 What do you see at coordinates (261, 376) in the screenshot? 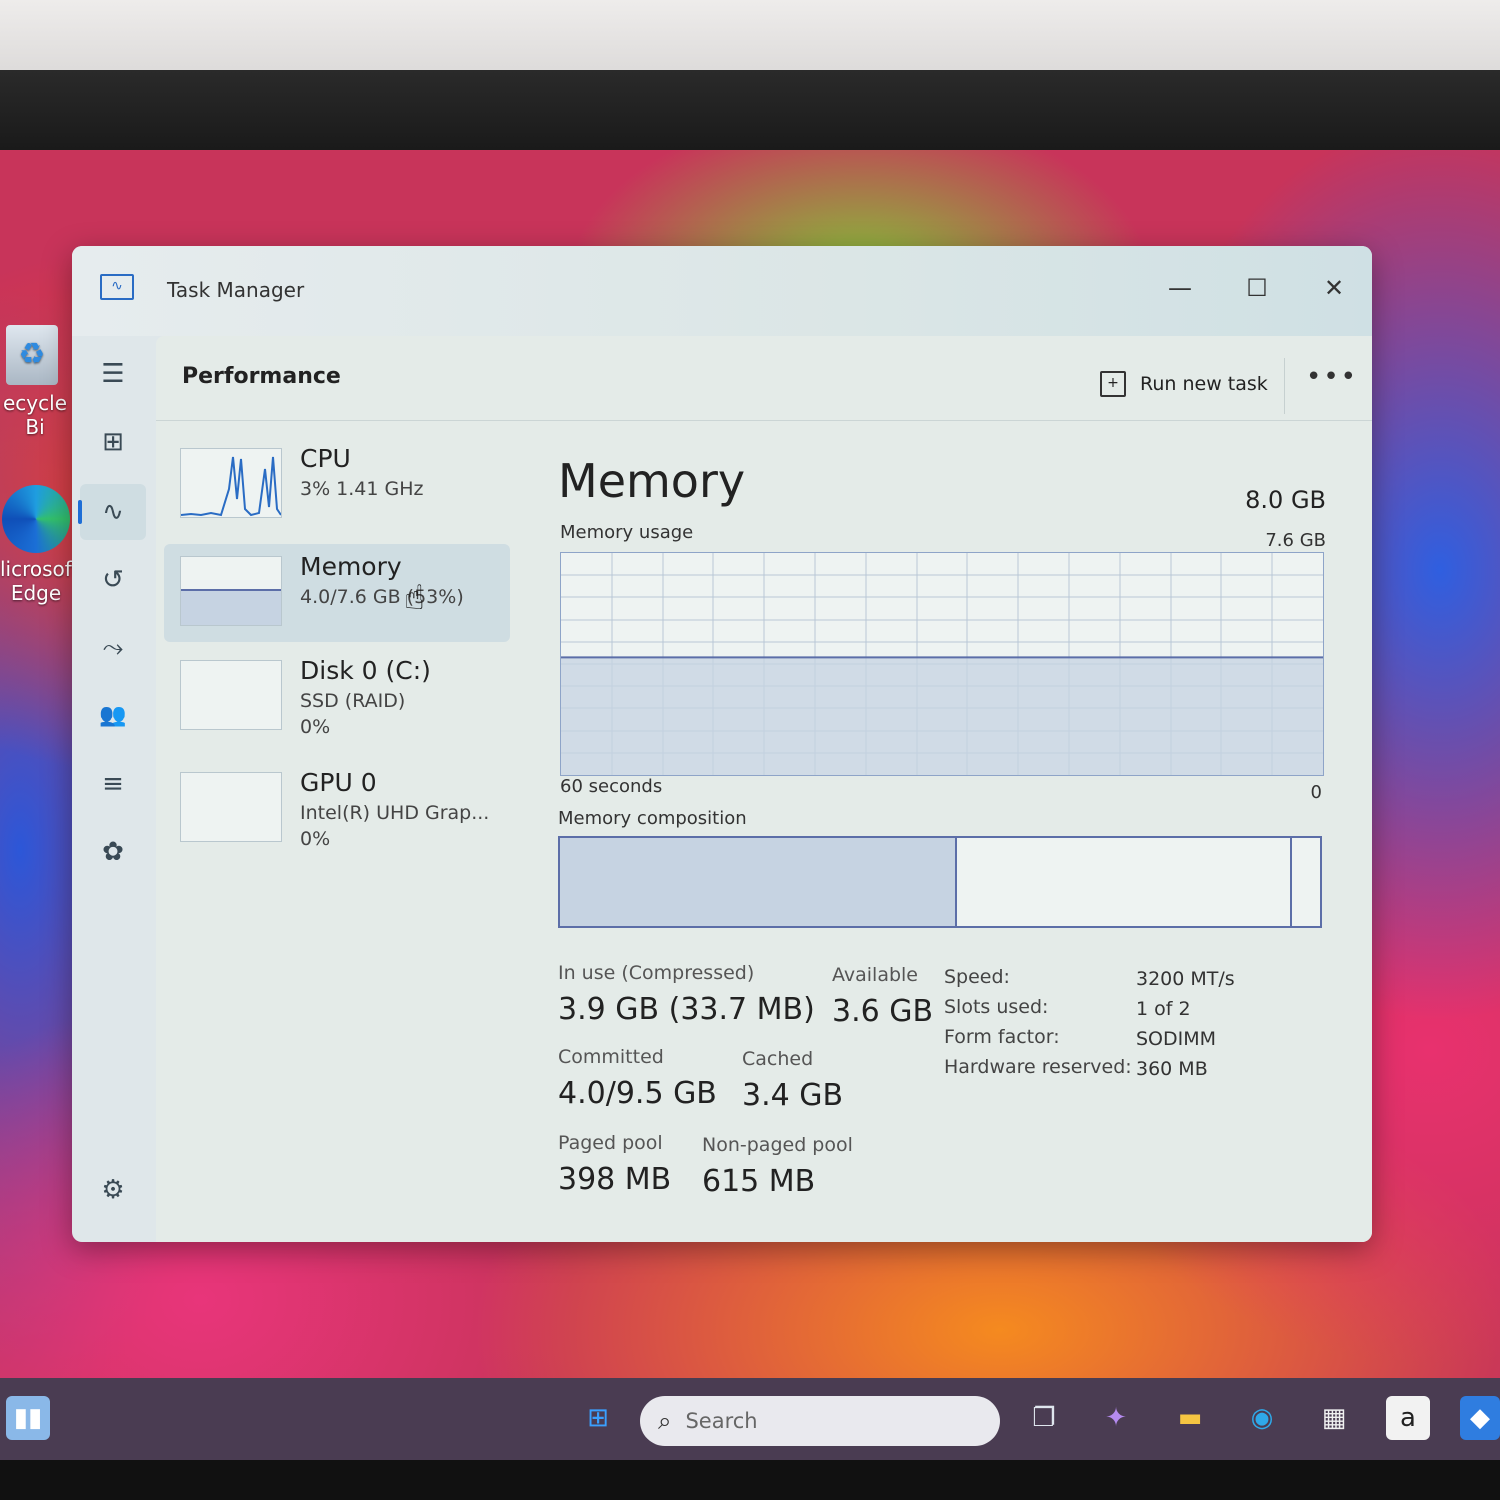
I see `page-title: Performance` at bounding box center [261, 376].